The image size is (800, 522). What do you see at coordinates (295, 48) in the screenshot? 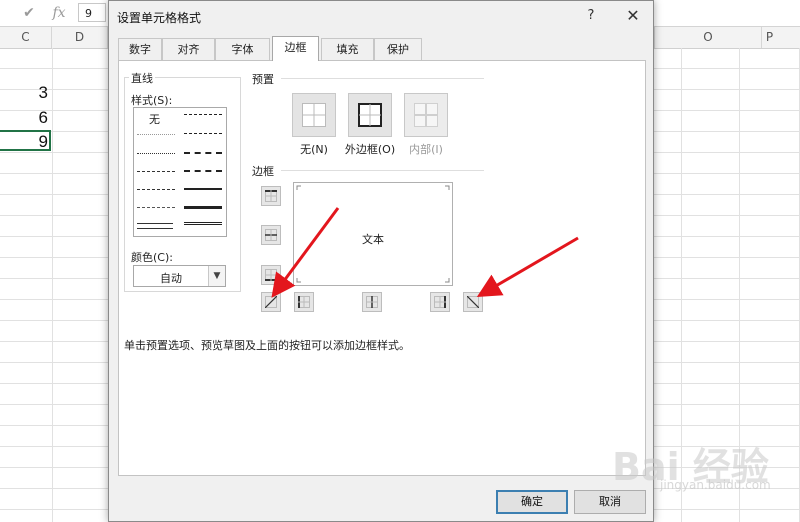
I see `tab-border: 边框` at bounding box center [295, 48].